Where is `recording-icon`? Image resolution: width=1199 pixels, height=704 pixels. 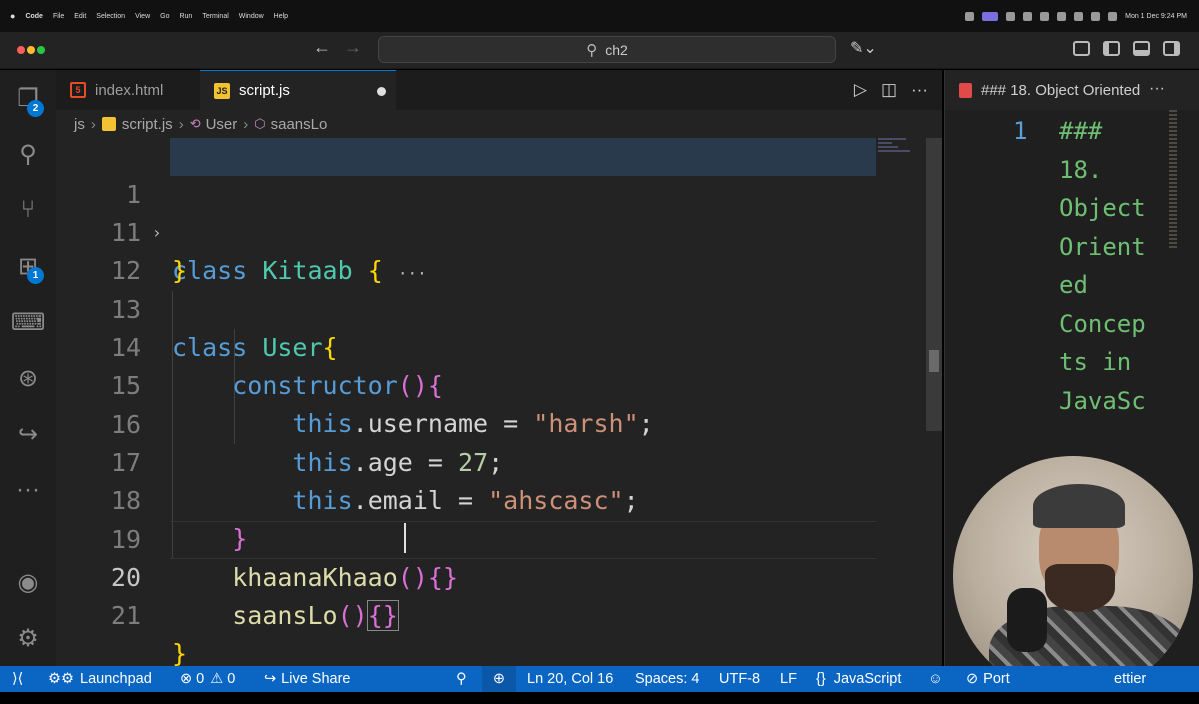
recording-icon is located at coordinates (990, 16).